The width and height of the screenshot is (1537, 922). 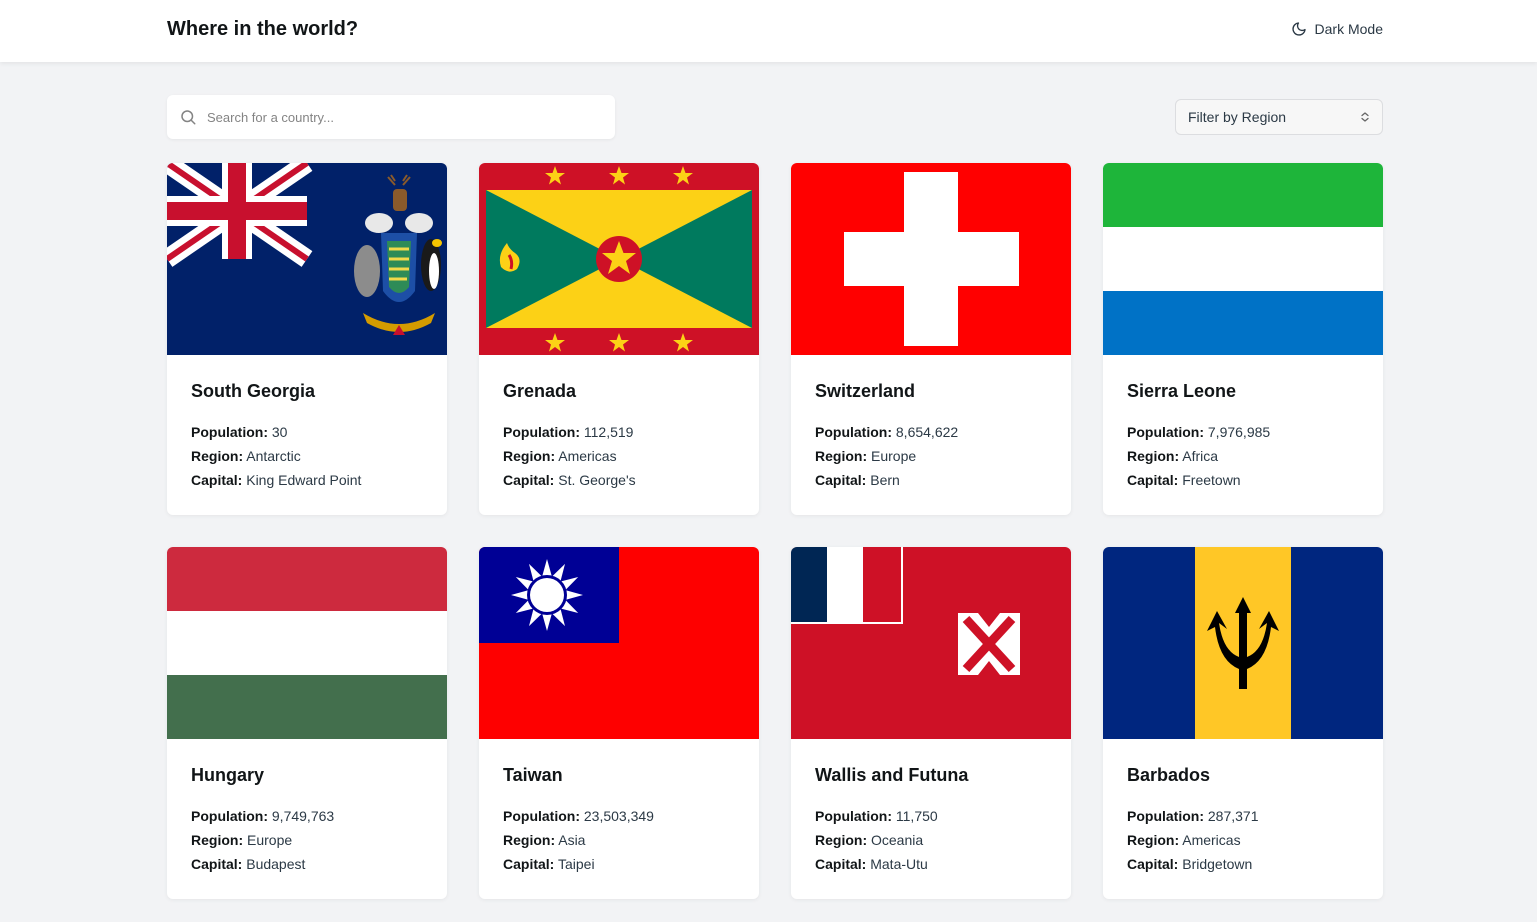 I want to click on capital-line: Capital: King Edward Point, so click(x=307, y=480).